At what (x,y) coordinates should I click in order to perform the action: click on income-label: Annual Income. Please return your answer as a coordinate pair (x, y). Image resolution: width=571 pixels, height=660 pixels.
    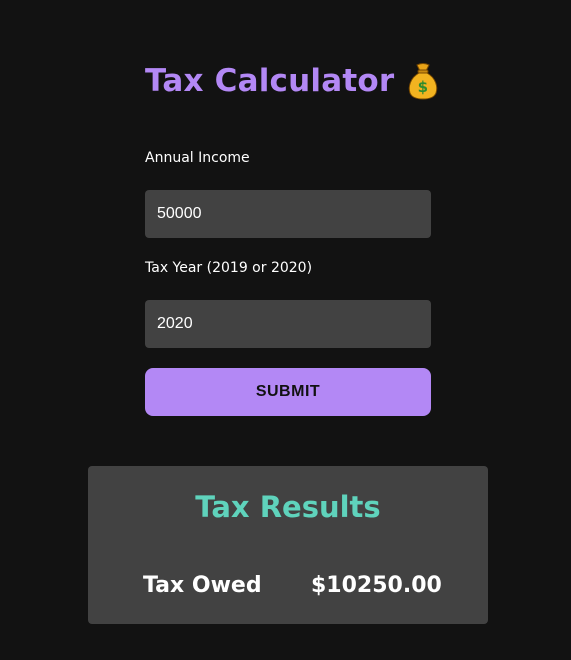
    Looking at the image, I should click on (197, 158).